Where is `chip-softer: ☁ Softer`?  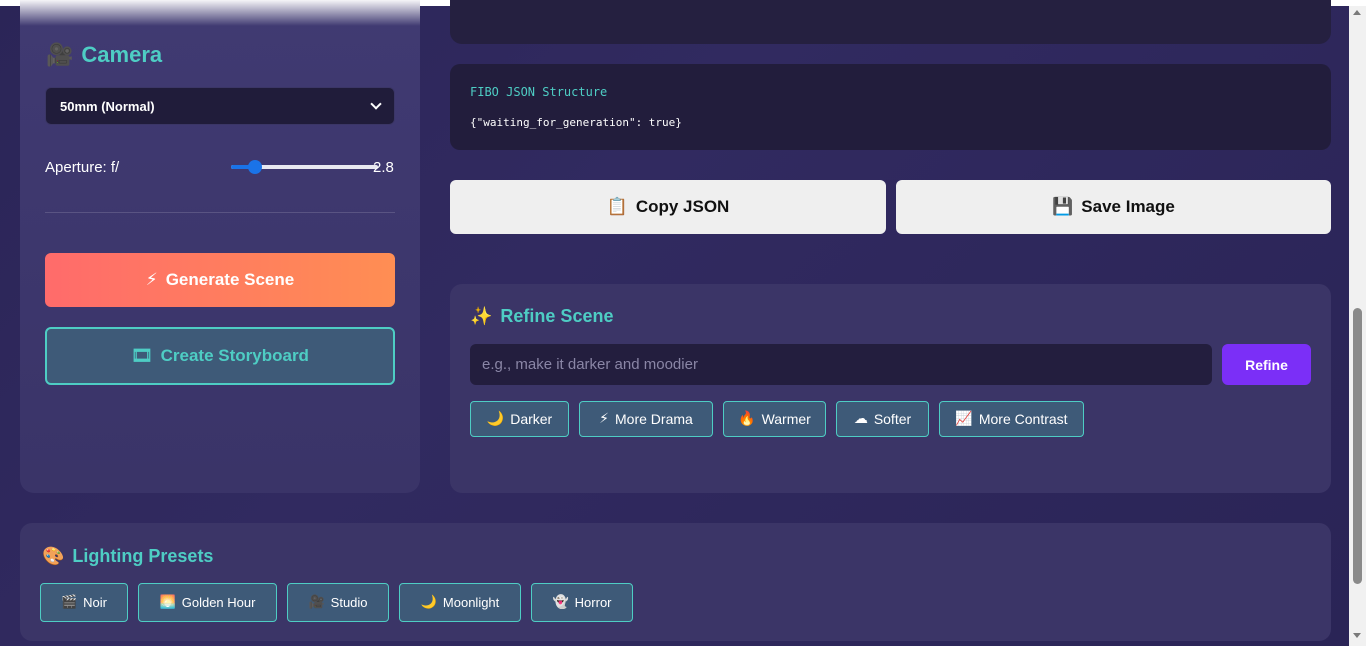
chip-softer: ☁ Softer is located at coordinates (882, 419).